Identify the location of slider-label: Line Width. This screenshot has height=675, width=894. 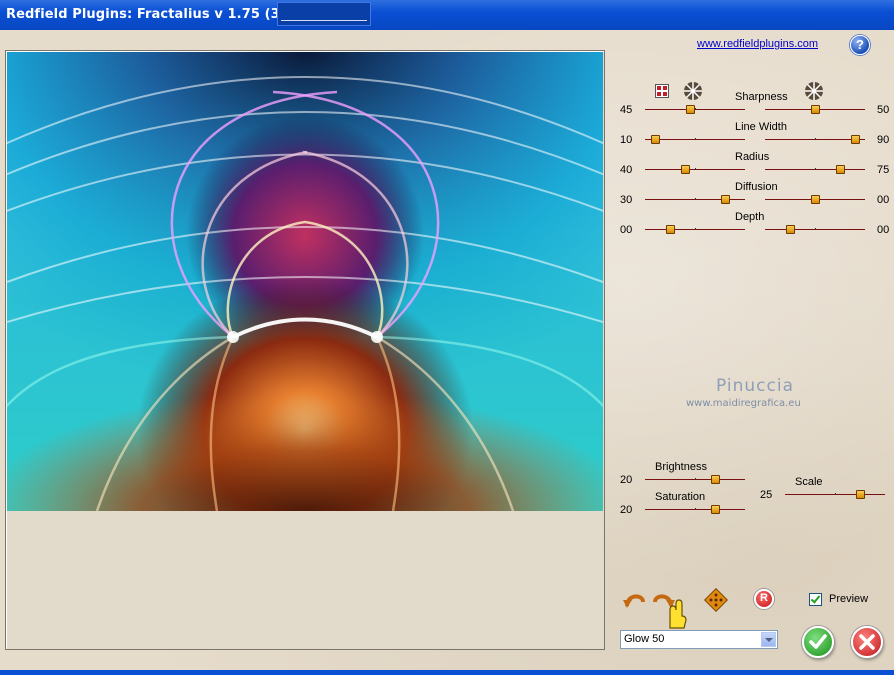
(761, 127).